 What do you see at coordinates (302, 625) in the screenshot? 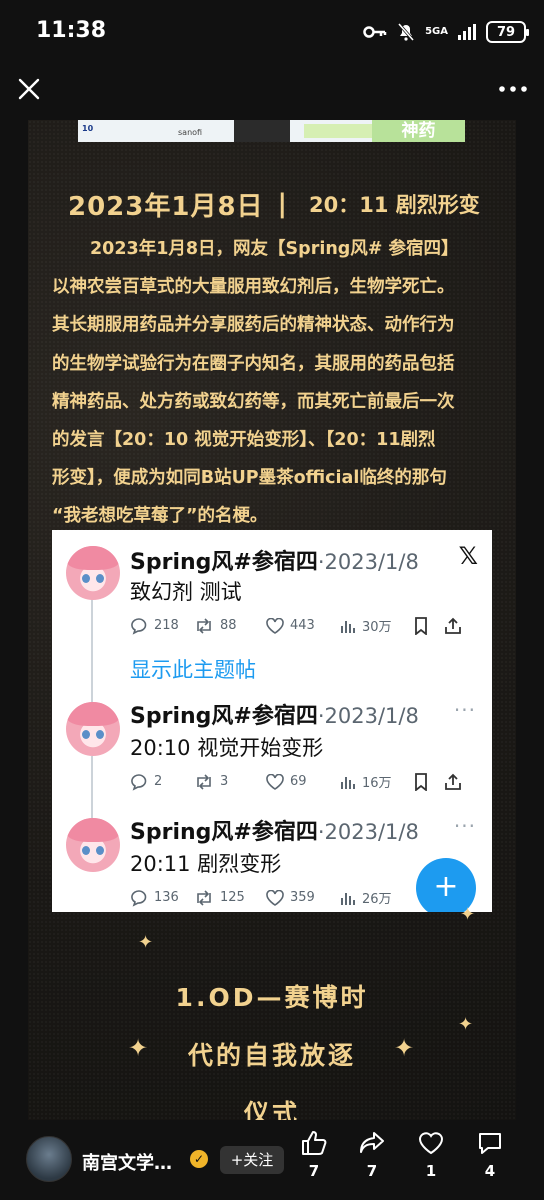
I see `like-count: 443` at bounding box center [302, 625].